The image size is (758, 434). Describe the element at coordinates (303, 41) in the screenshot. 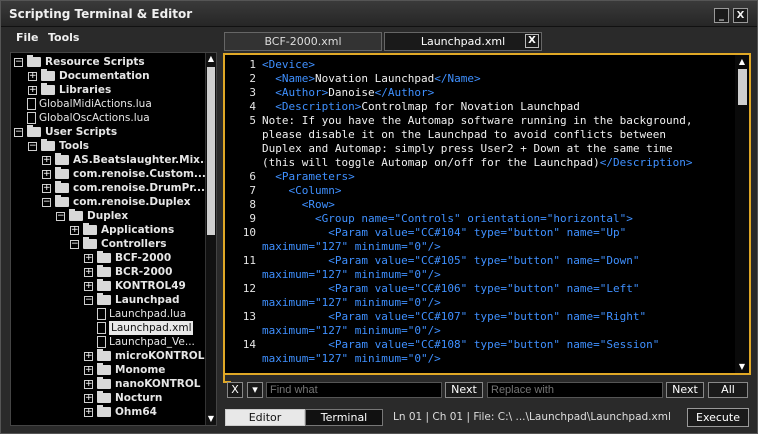

I see `tab-bcf2000-xml: BCF-2000.xml` at that location.